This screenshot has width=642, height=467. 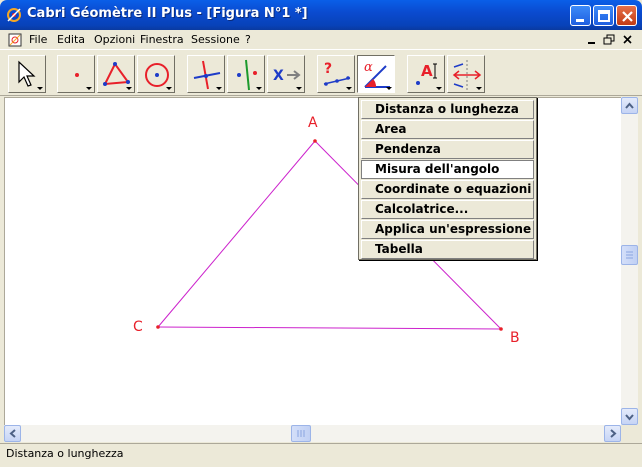 I want to click on close-icon, so click(x=627, y=16).